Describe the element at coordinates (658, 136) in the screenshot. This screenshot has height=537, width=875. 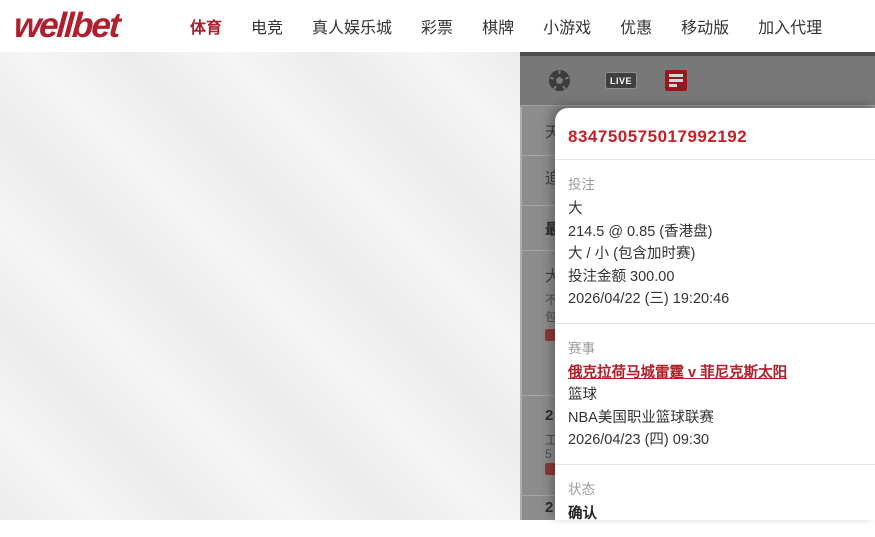
I see `bet-id: 834750575017992192` at that location.